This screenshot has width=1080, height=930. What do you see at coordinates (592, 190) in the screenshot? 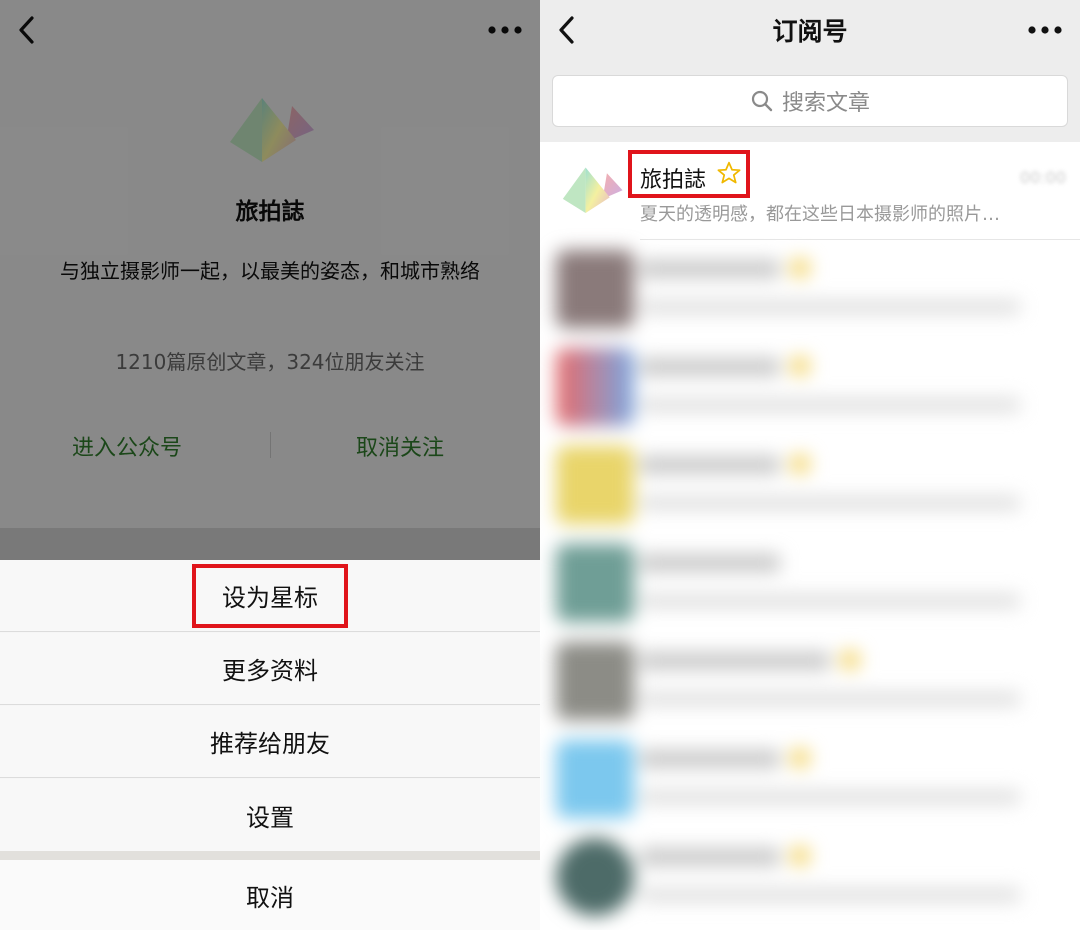
I see `pyramid-logo-icon` at bounding box center [592, 190].